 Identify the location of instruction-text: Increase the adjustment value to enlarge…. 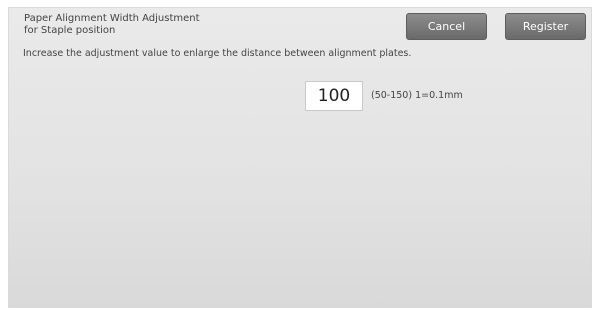
(217, 53).